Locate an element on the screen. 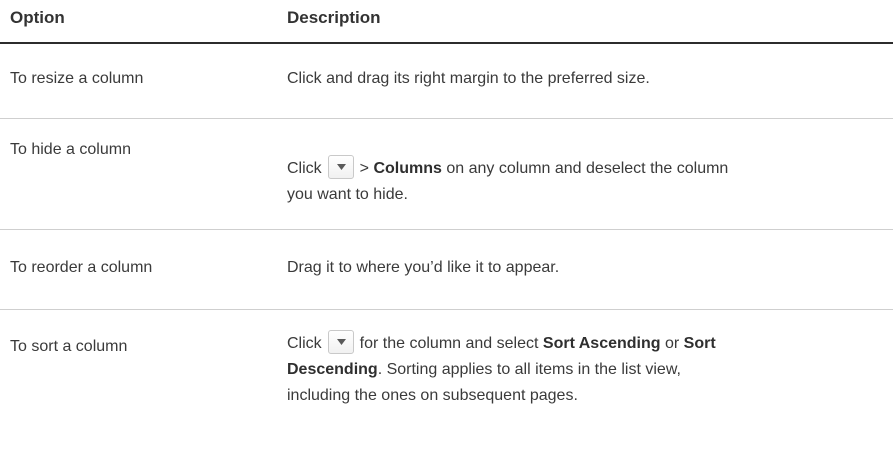  header-description: Description is located at coordinates (334, 17).